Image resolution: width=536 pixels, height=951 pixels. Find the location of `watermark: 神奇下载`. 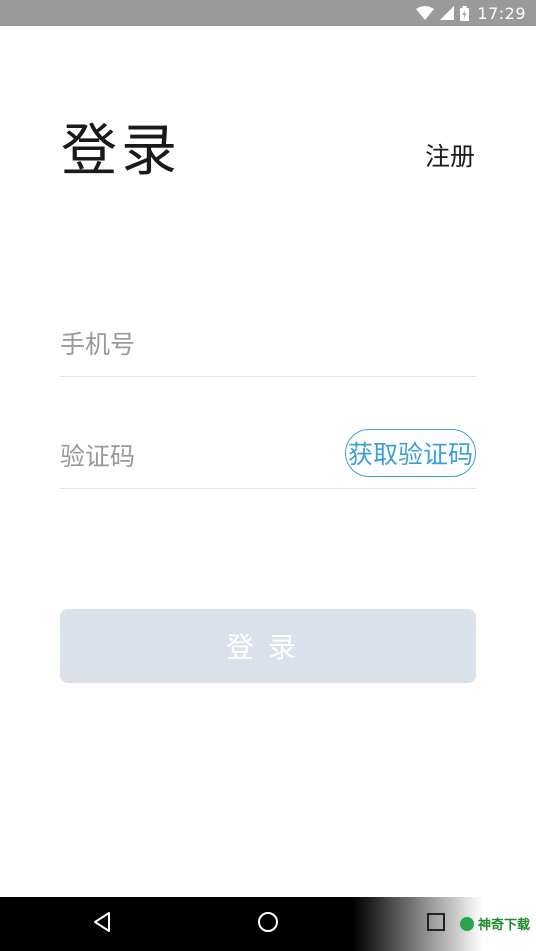

watermark: 神奇下载 is located at coordinates (494, 923).